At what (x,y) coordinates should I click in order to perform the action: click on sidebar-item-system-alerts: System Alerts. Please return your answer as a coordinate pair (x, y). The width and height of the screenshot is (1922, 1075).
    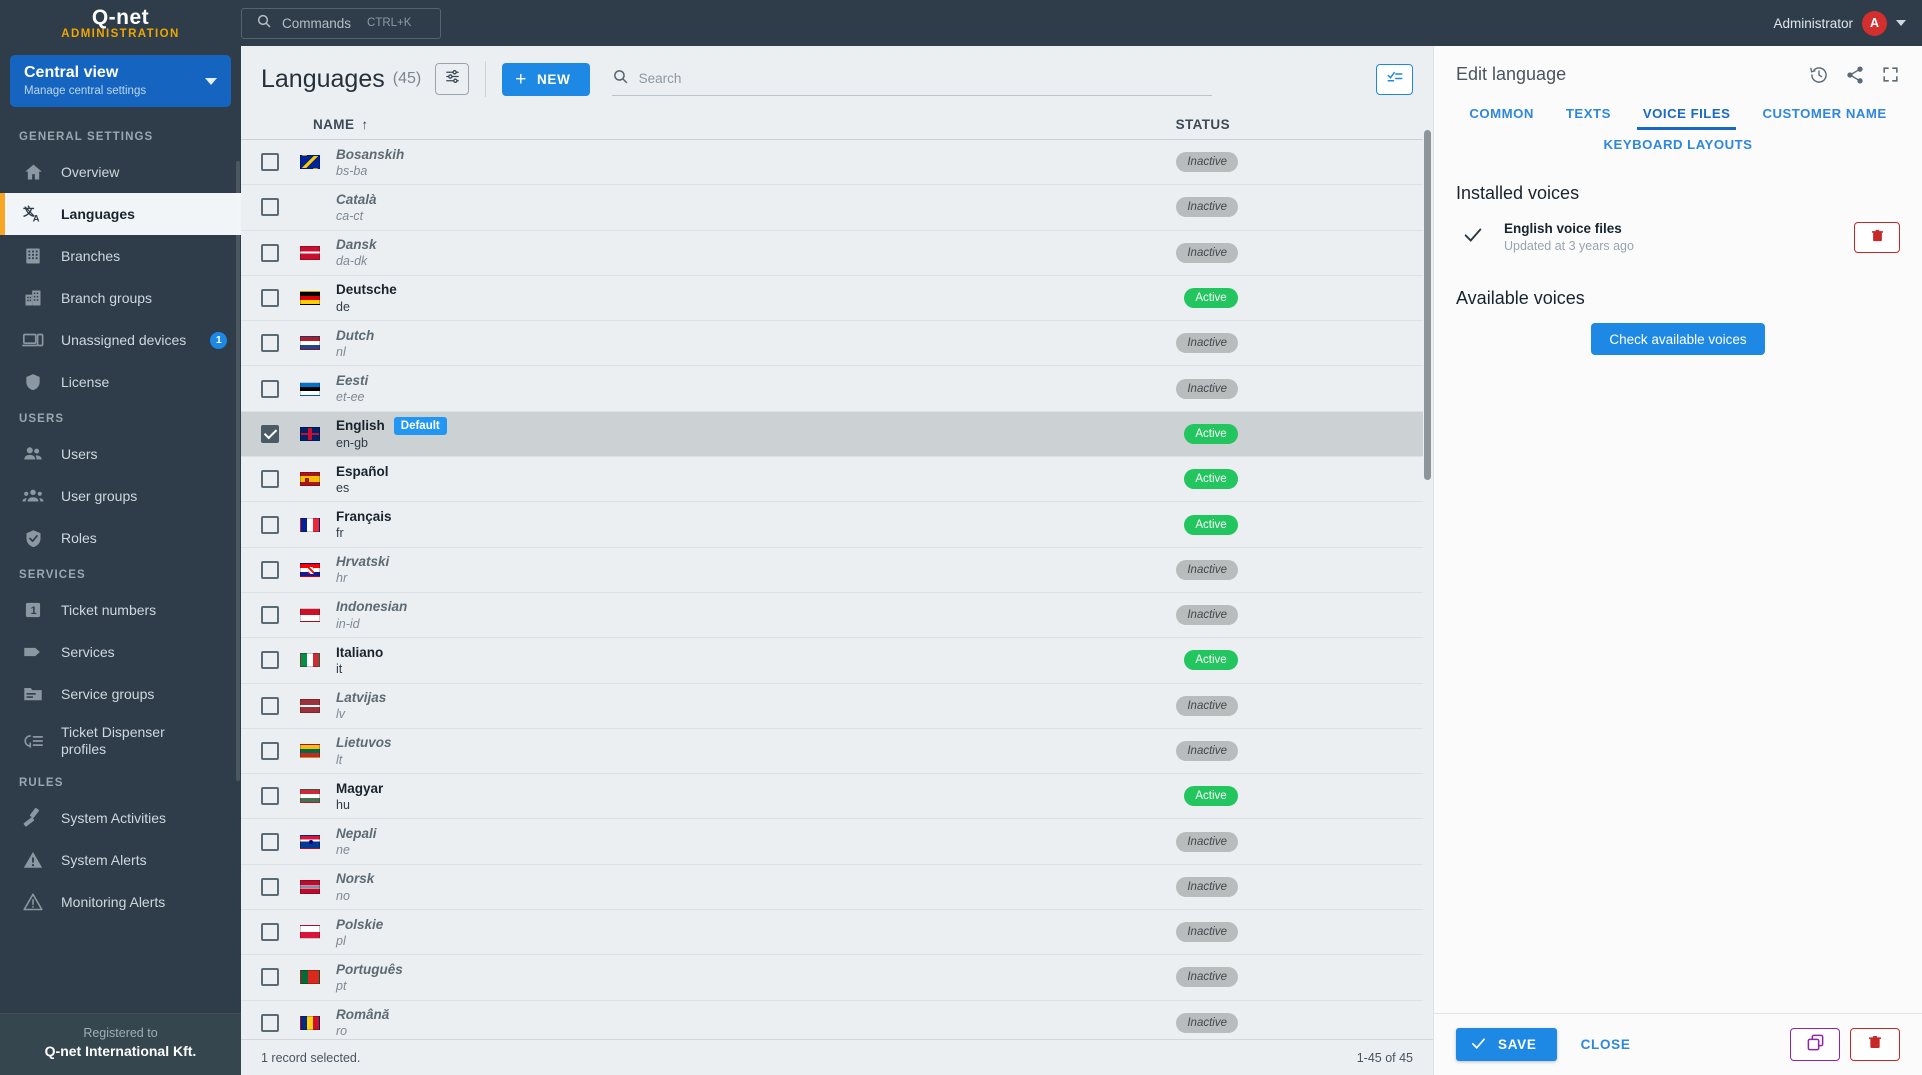
    Looking at the image, I should click on (120, 860).